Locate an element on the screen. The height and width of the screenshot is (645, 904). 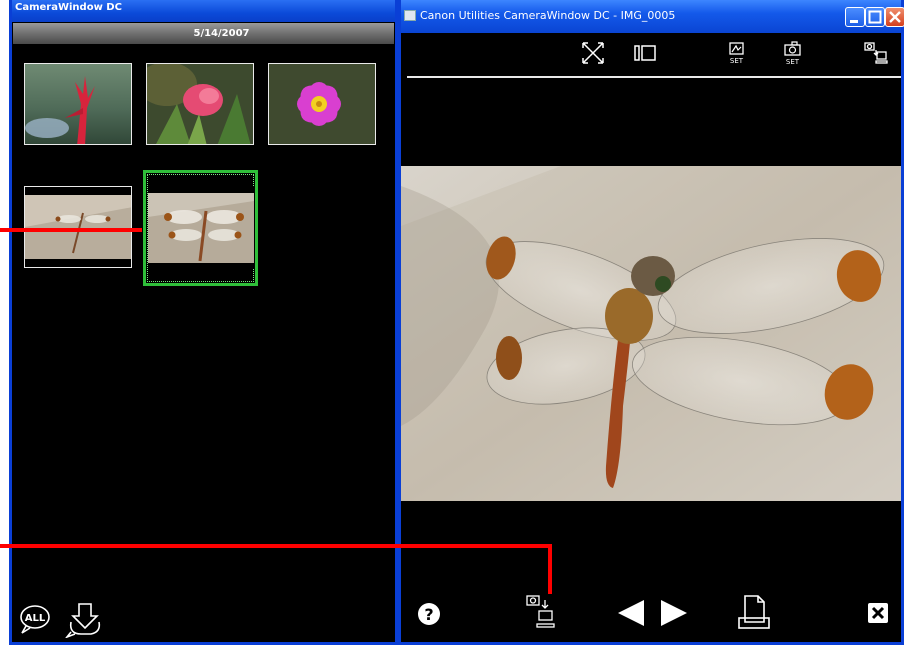
thumbnail-2-image is located at coordinates (200, 104).